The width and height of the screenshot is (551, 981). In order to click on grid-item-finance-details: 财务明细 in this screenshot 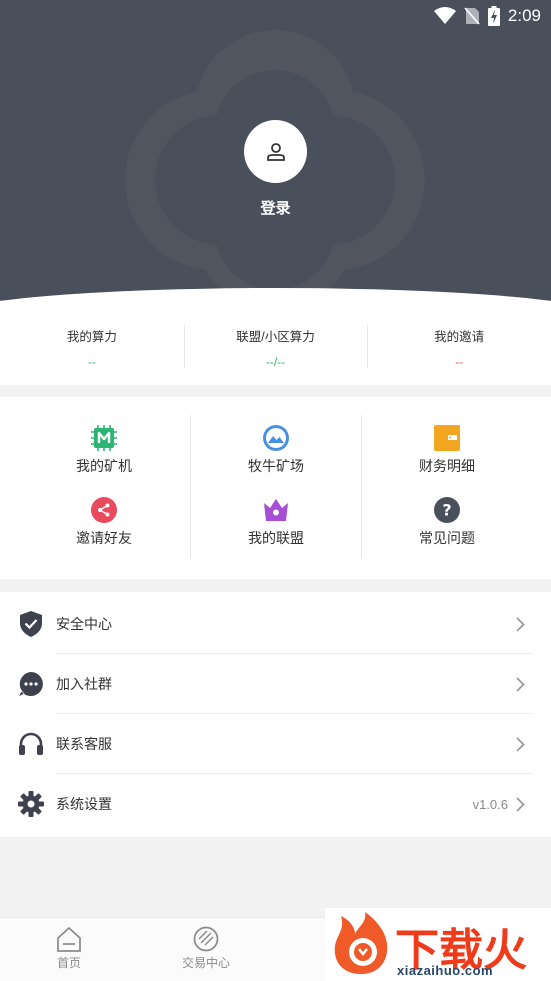, I will do `click(447, 455)`.